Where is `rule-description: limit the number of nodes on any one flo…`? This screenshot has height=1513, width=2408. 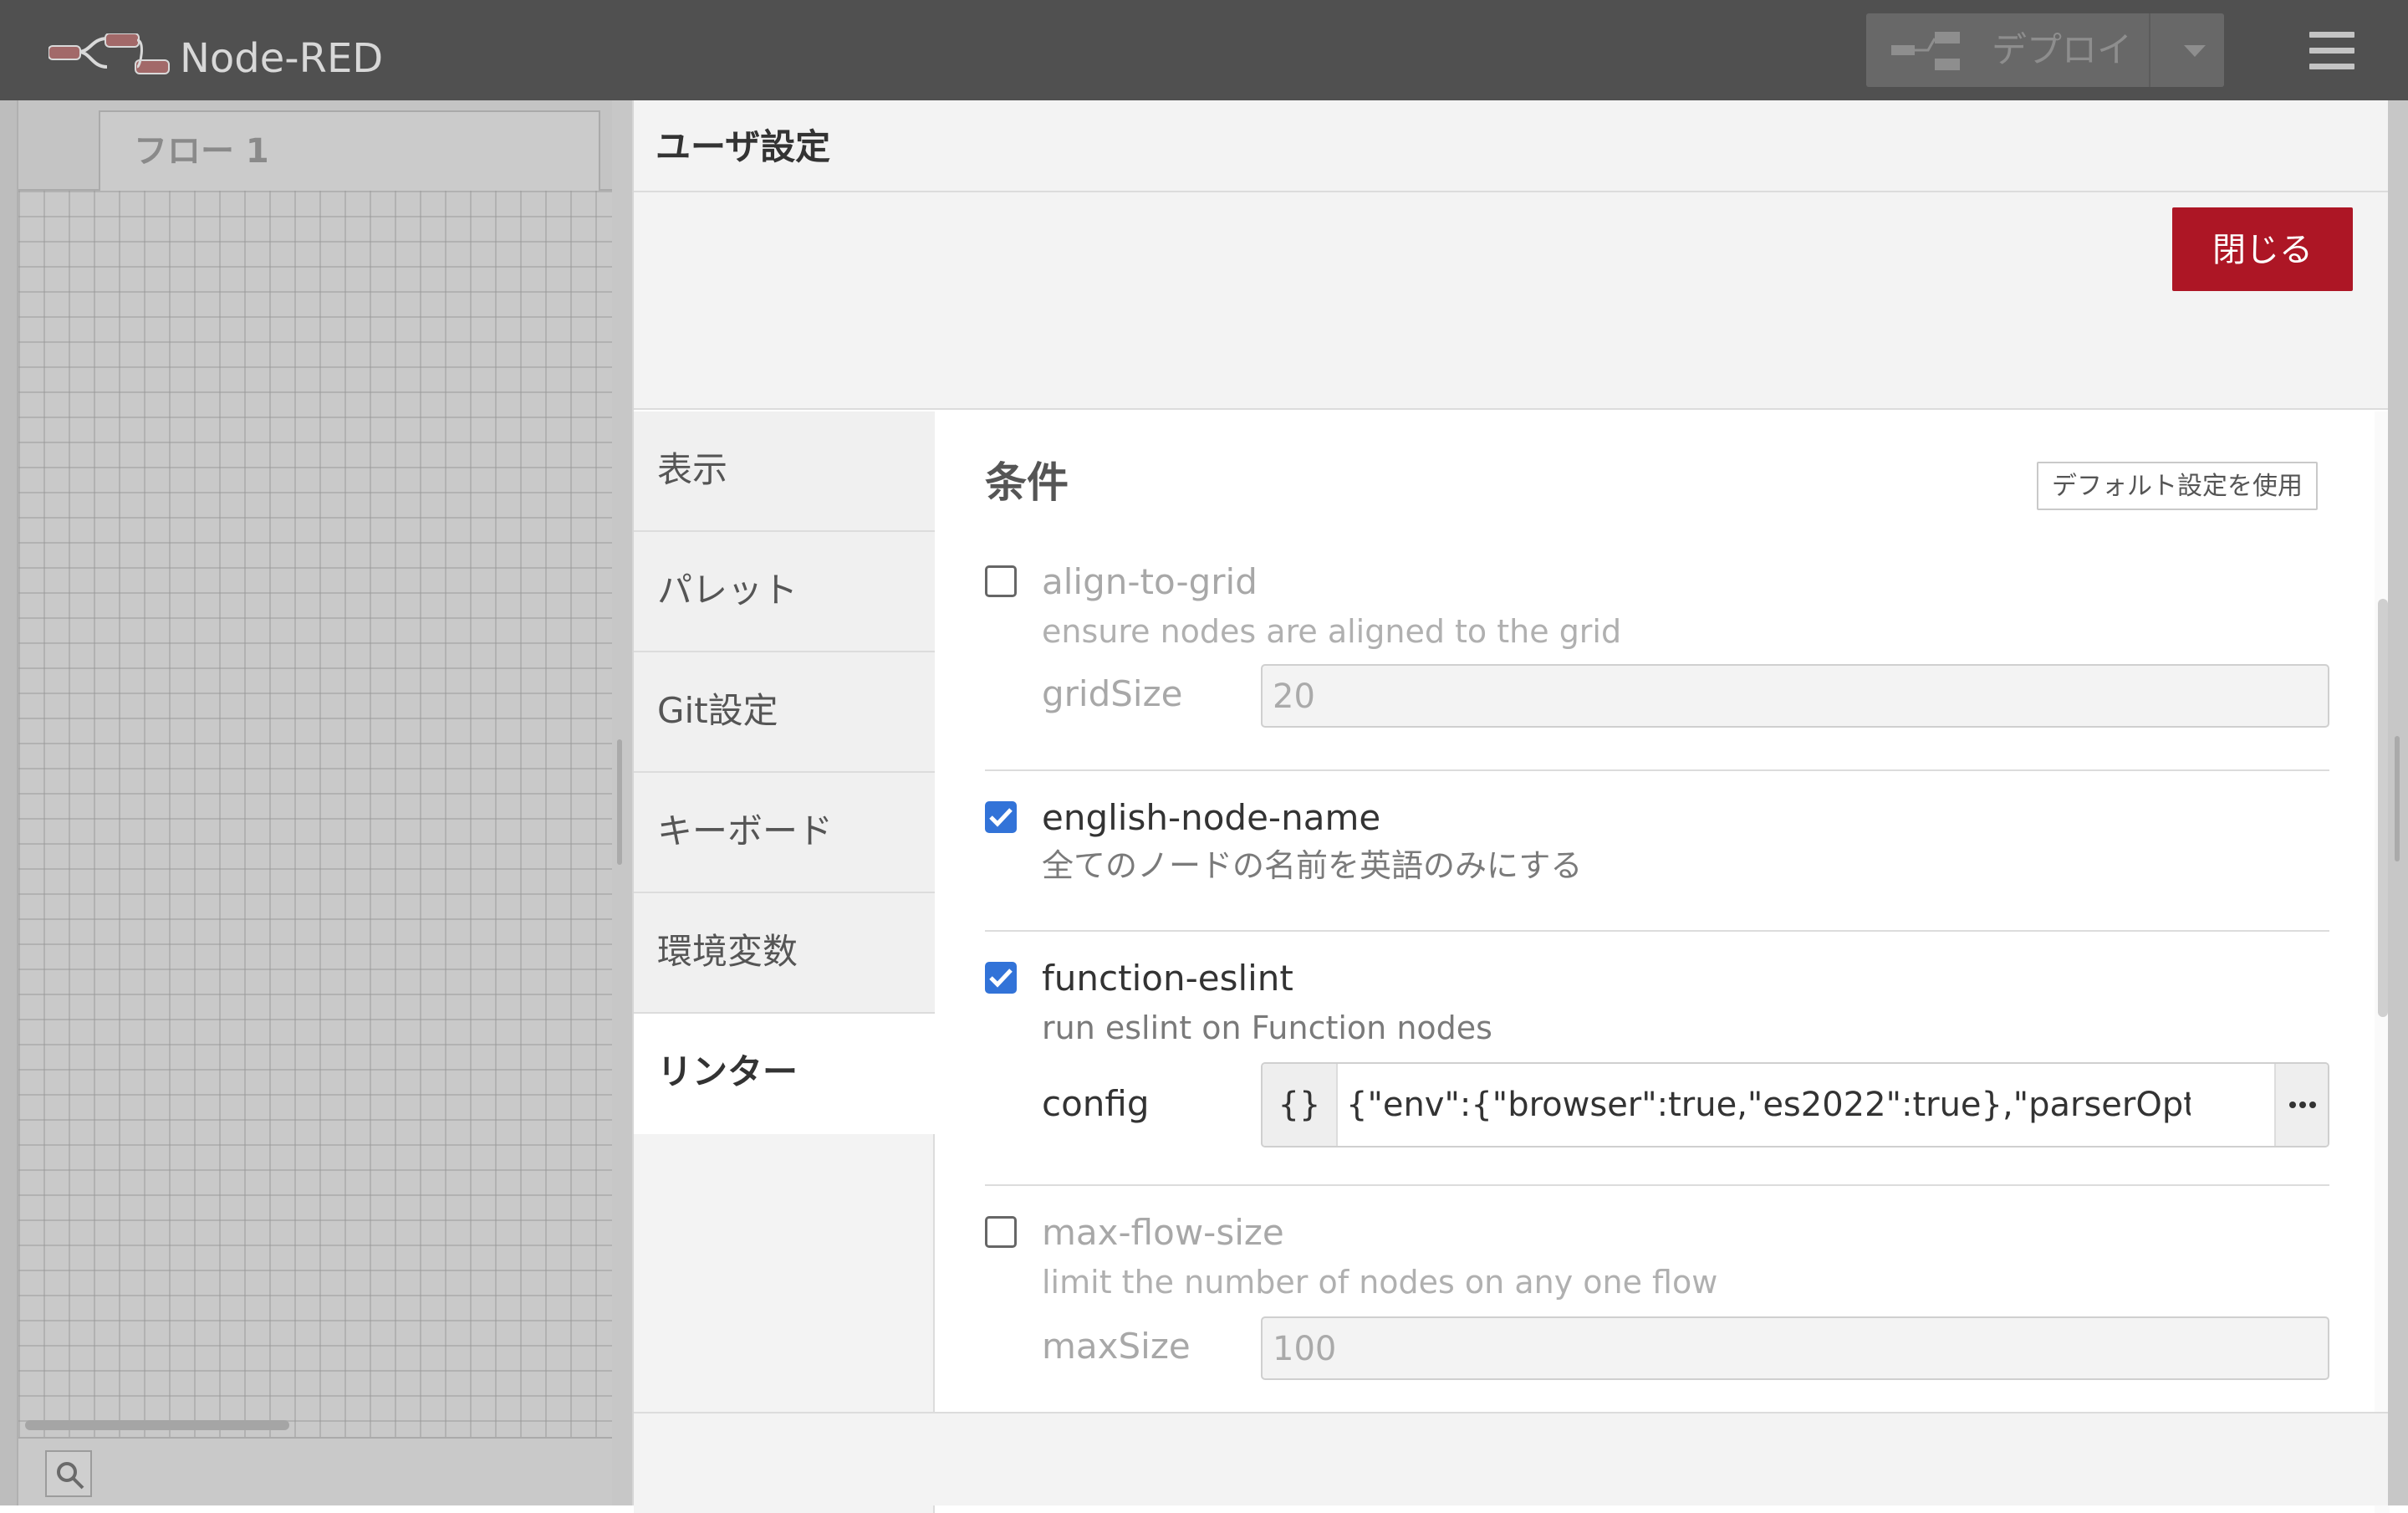
rule-description: limit the number of nodes on any one flo… is located at coordinates (1380, 1282).